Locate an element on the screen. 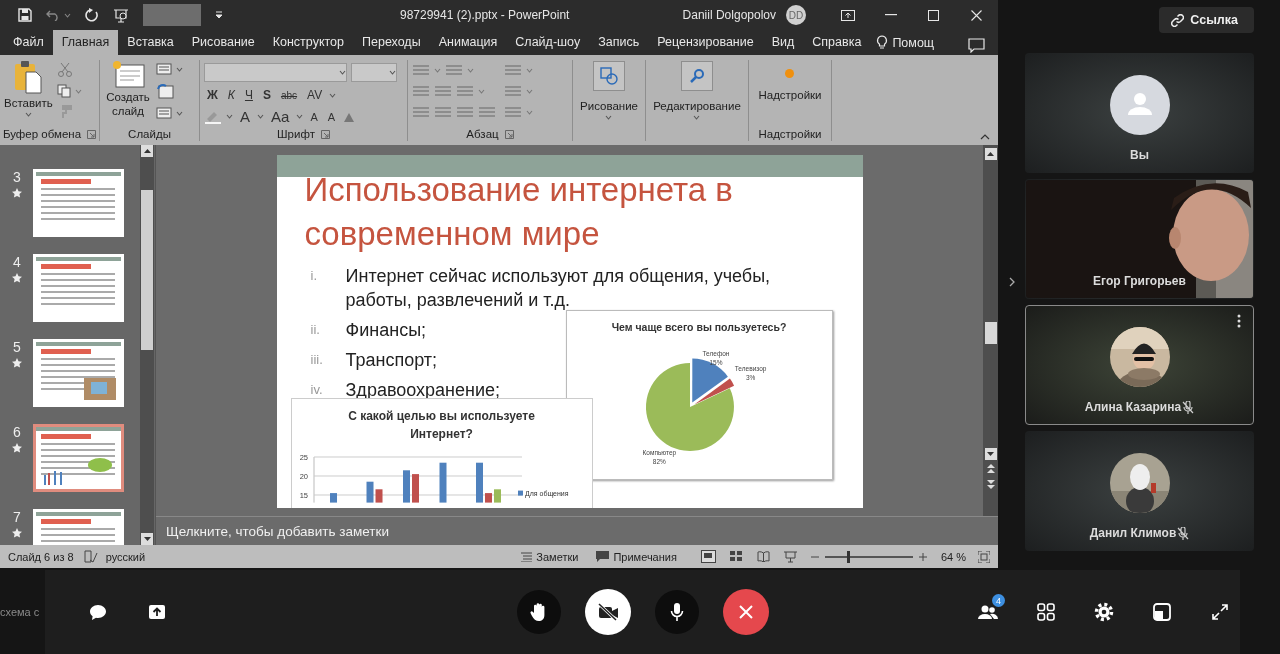 This screenshot has width=1280, height=654. list-marker: iii. is located at coordinates (317, 360).